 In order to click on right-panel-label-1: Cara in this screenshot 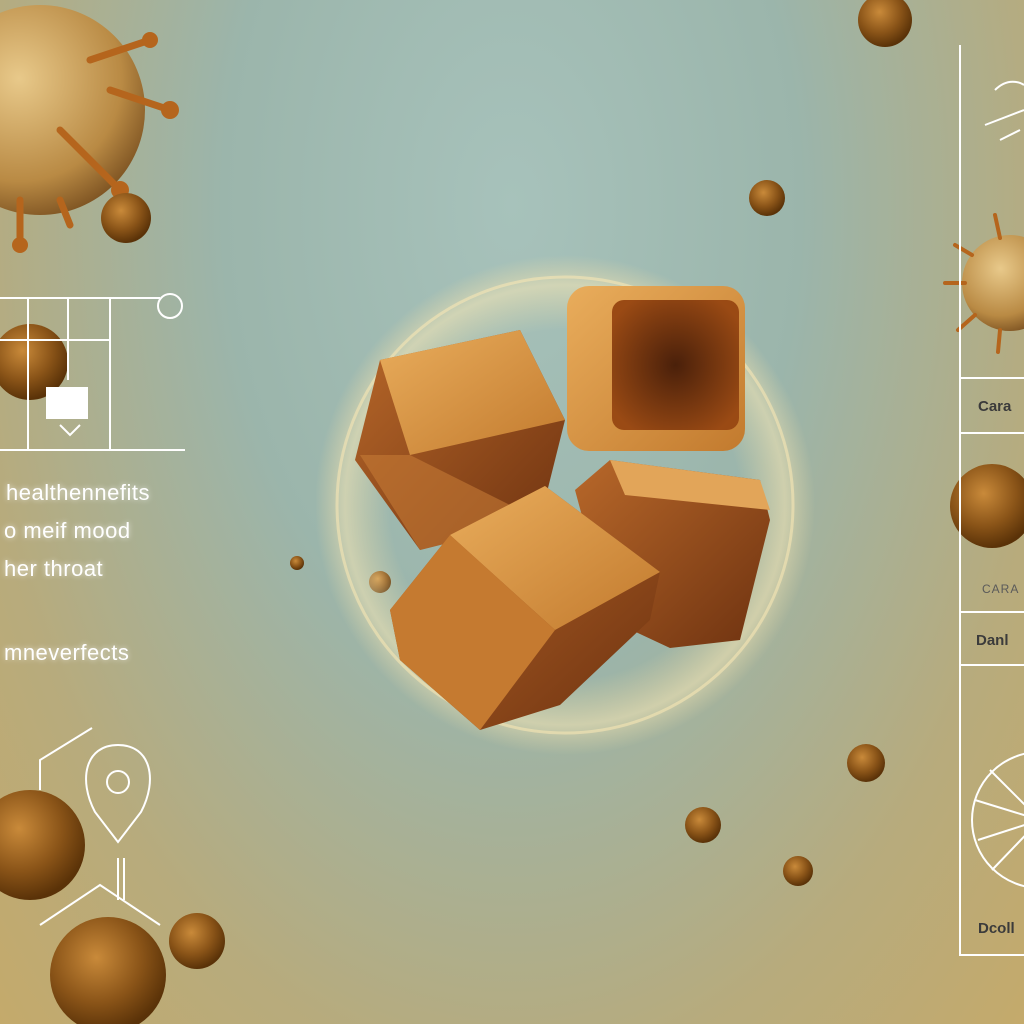, I will do `click(995, 406)`.